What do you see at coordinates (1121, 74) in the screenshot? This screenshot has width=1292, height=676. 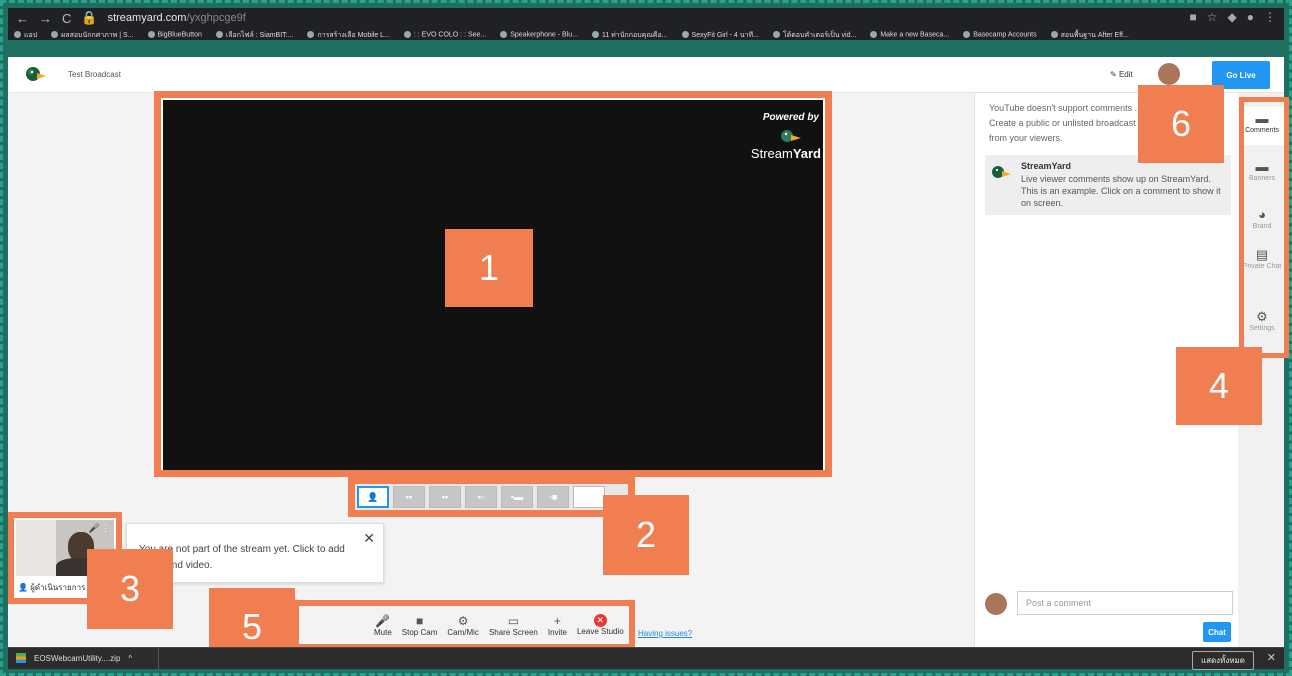 I see `edit-button: ✎ Edit` at bounding box center [1121, 74].